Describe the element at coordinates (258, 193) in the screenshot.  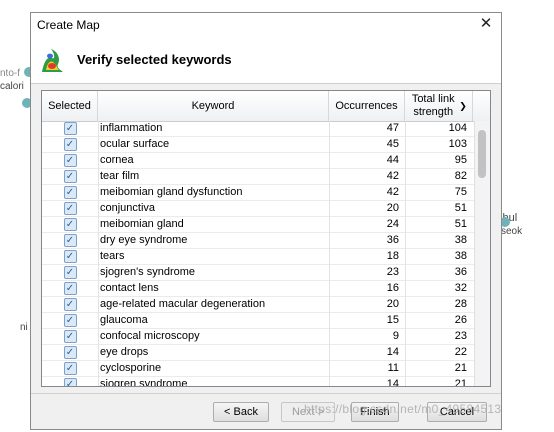
I see `table-row: ✓ meibomian gland dysfunction 42 75` at that location.